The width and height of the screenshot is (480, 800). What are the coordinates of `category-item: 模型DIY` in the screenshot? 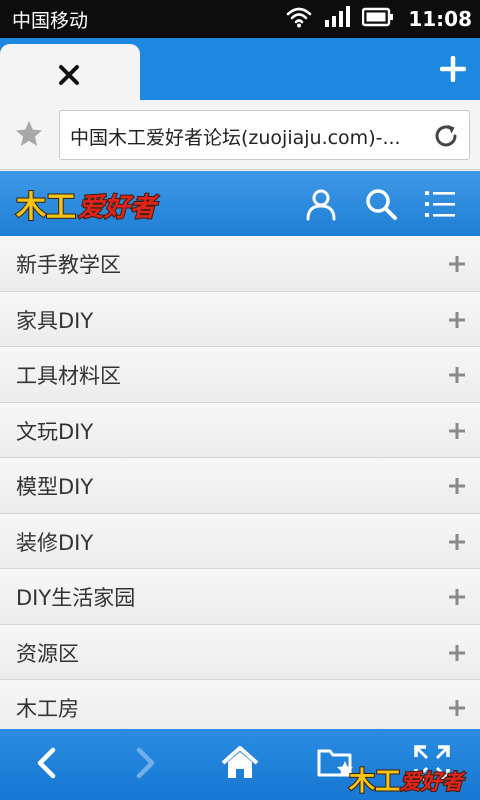 It's located at (240, 486).